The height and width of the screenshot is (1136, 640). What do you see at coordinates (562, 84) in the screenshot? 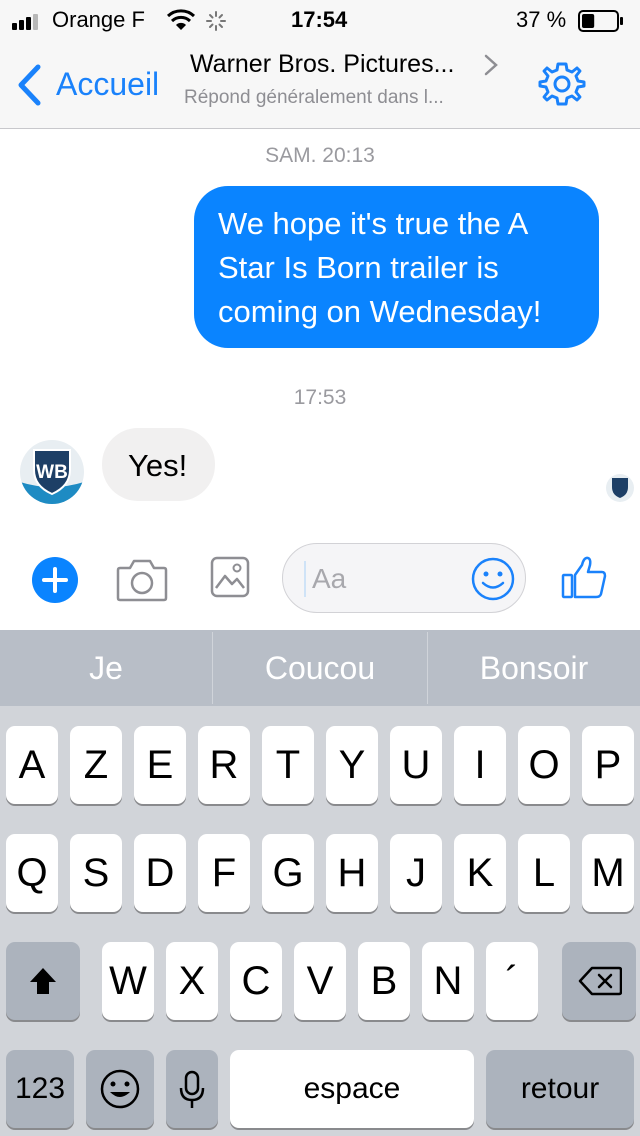
I see `gear-icon` at bounding box center [562, 84].